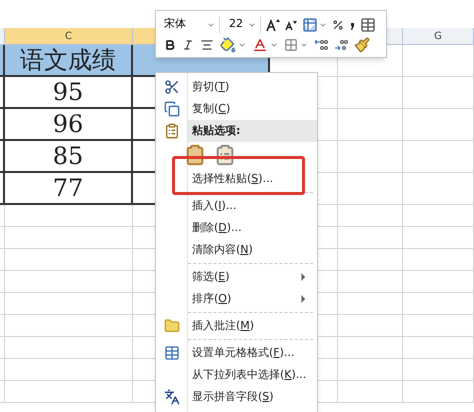  What do you see at coordinates (273, 25) in the screenshot?
I see `grow-font-icon` at bounding box center [273, 25].